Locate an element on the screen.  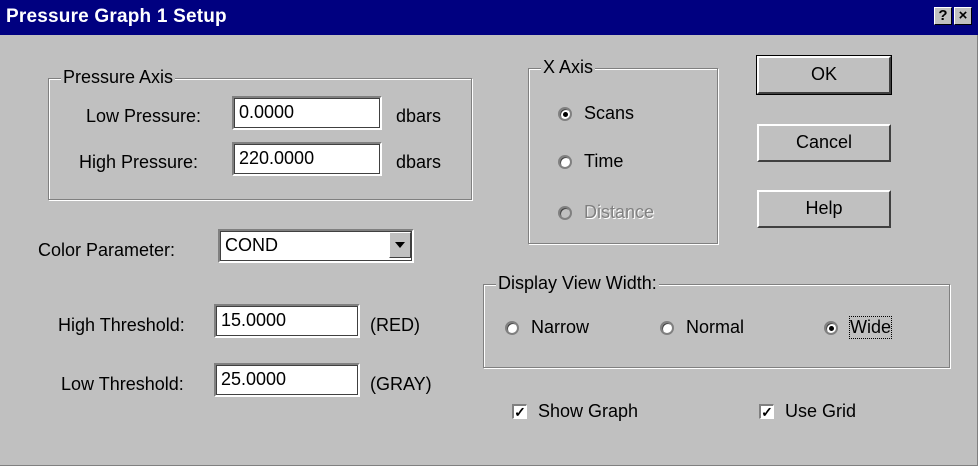
radio-normal-label: Normal is located at coordinates (715, 327).